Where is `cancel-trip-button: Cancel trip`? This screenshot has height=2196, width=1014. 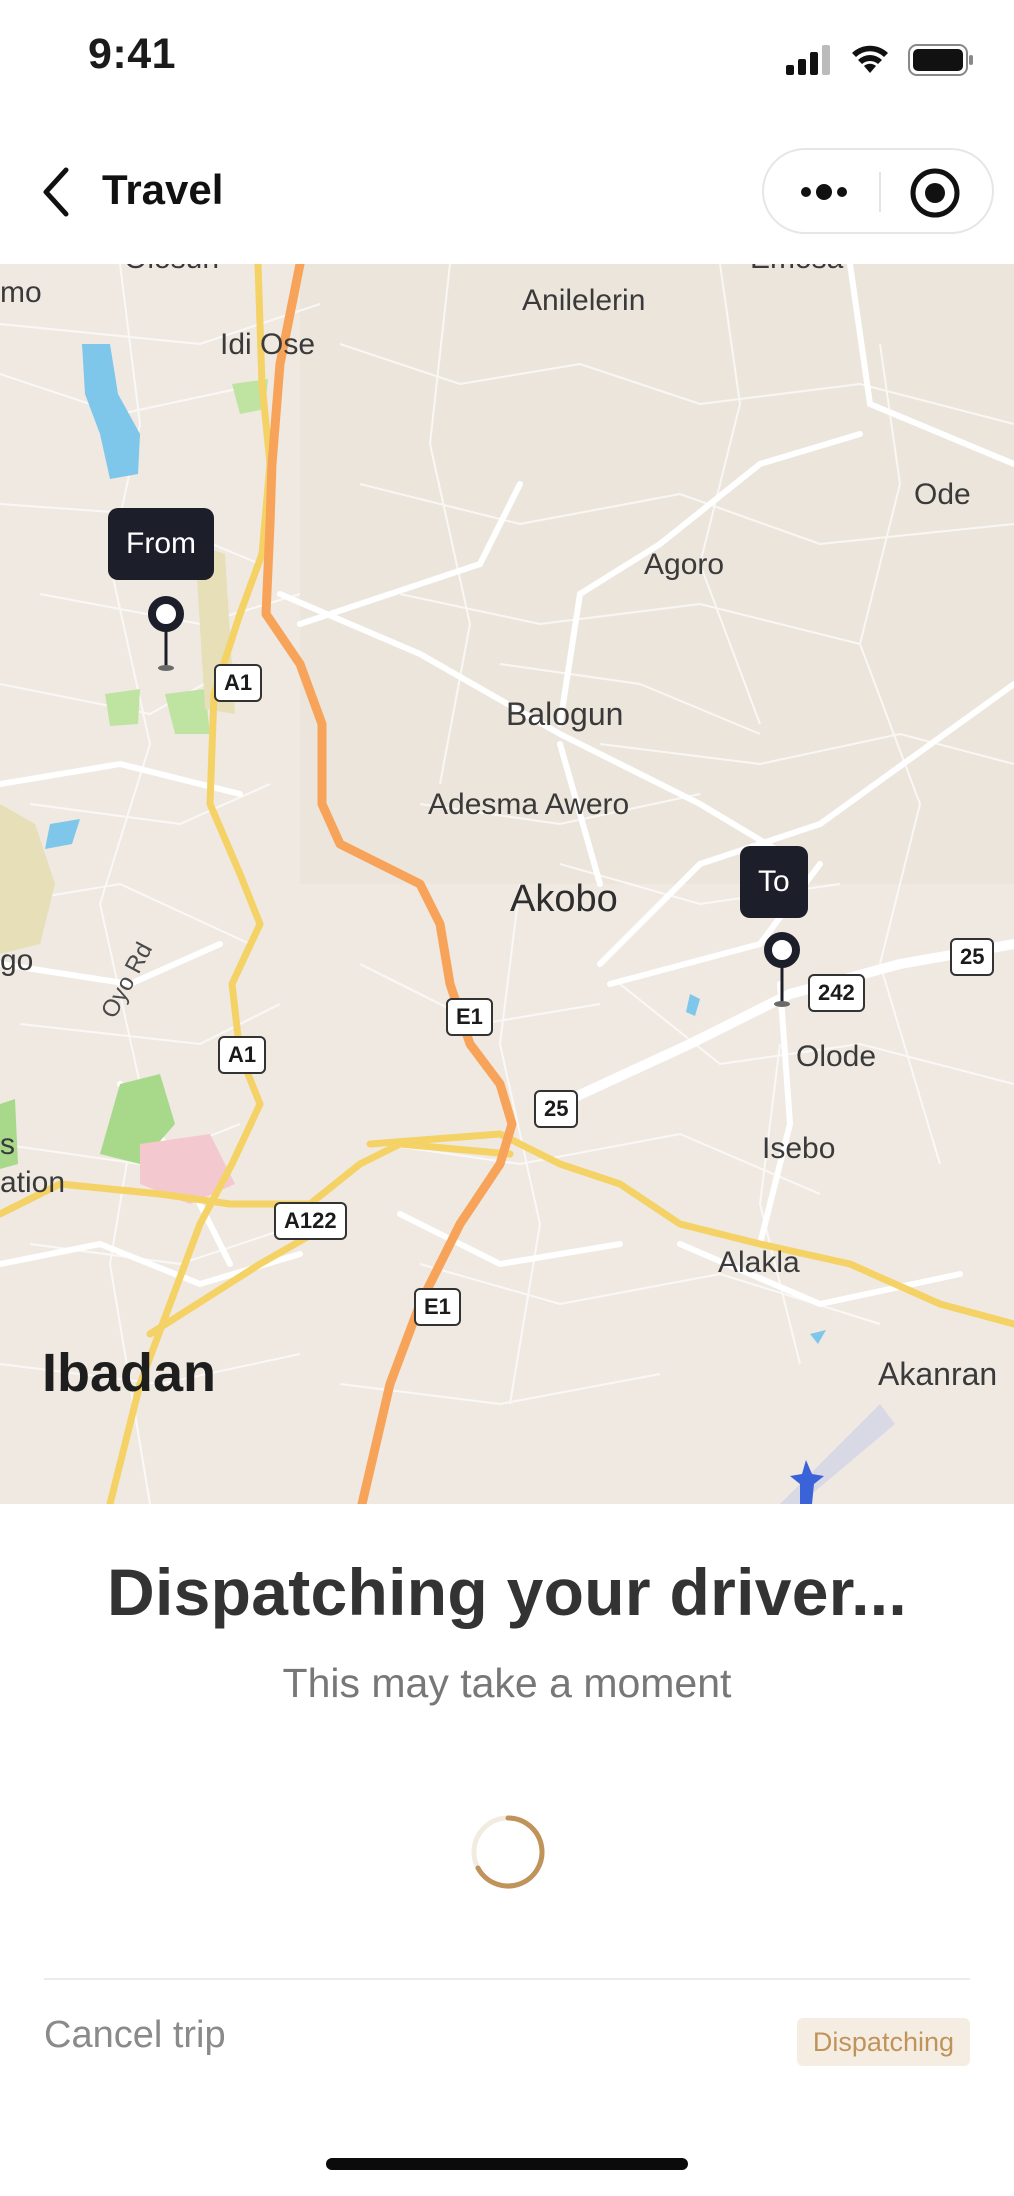
cancel-trip-button: Cancel trip is located at coordinates (135, 2035).